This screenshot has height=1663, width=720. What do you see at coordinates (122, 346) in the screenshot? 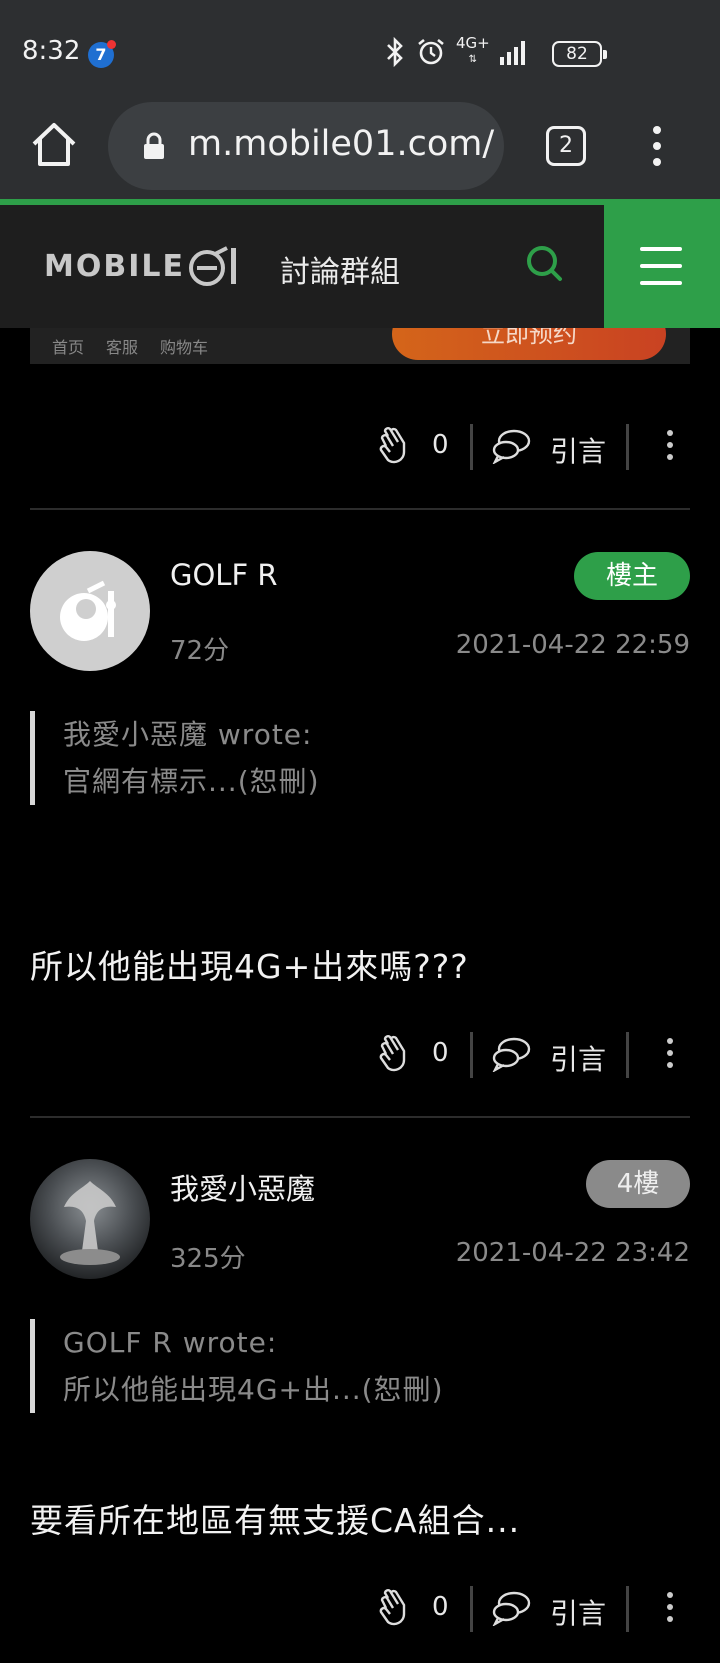
I see `ad-nav-service: 客服` at bounding box center [122, 346].